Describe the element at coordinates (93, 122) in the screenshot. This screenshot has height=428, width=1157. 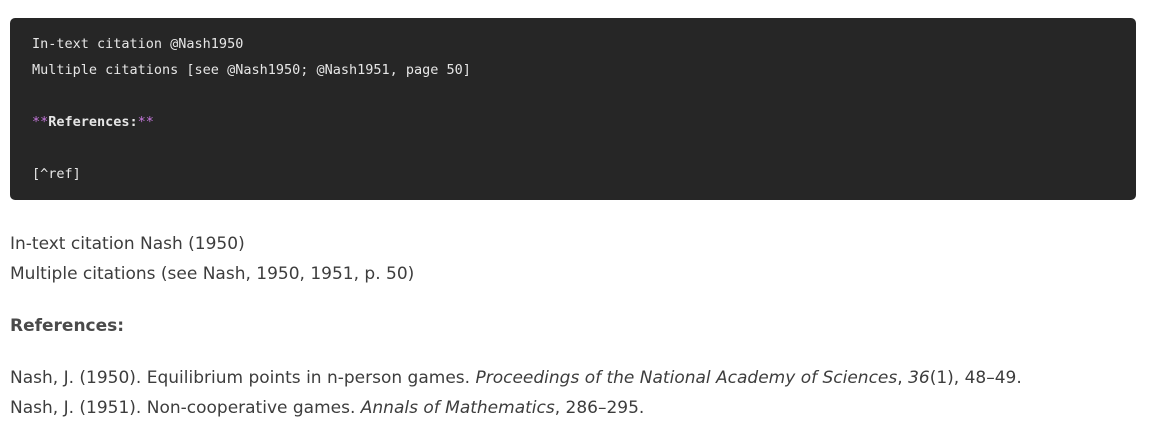
I see `source-references-text: References:` at that location.